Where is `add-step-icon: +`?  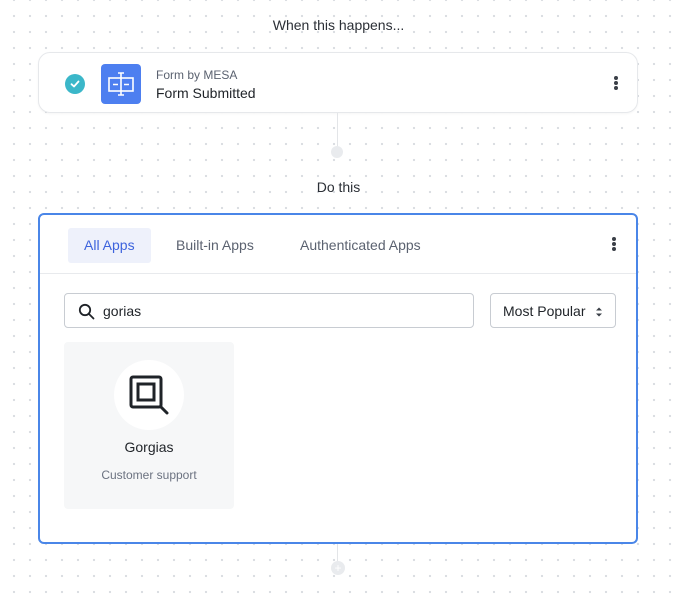 add-step-icon: + is located at coordinates (338, 568).